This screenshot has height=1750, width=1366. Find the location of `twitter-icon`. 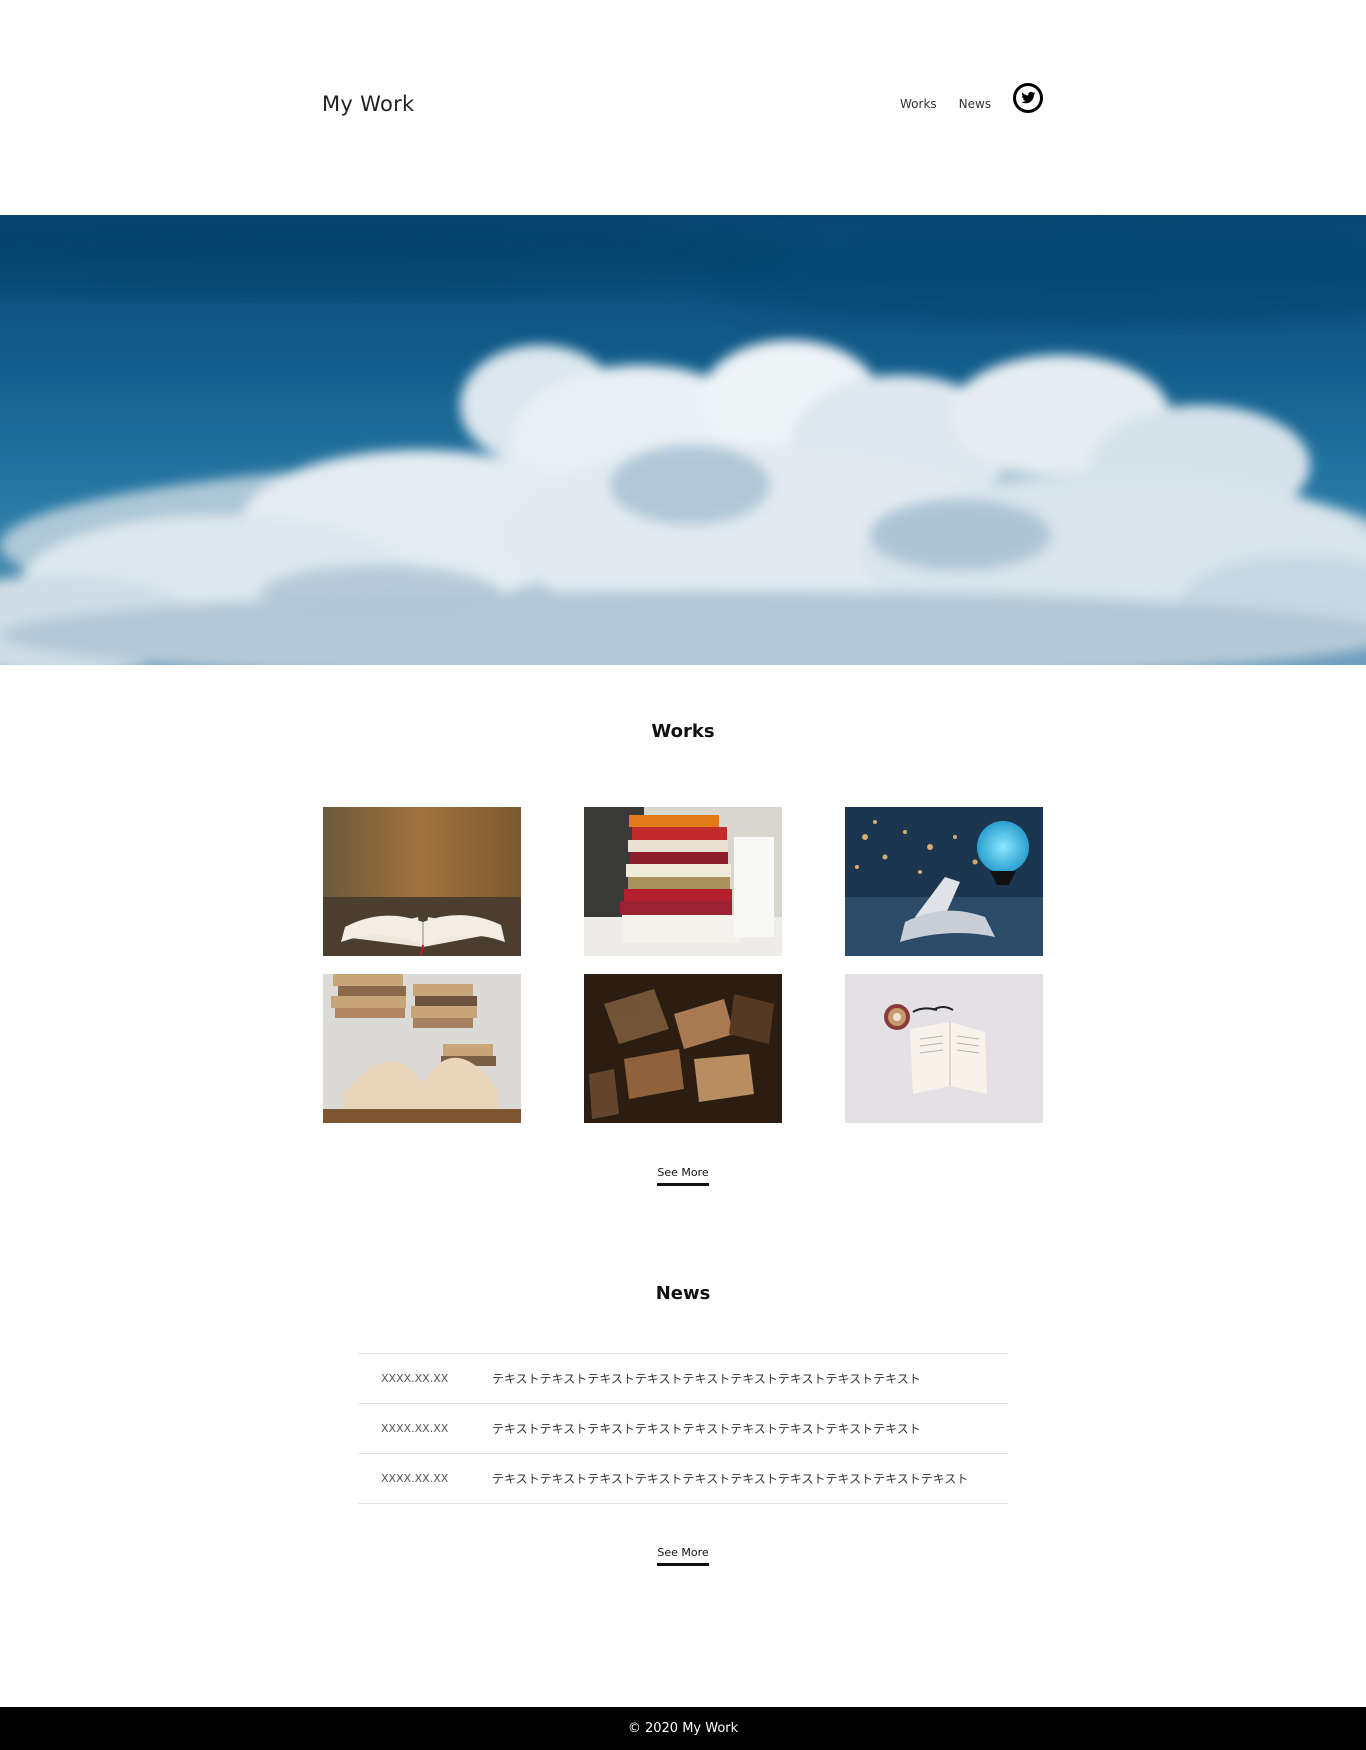

twitter-icon is located at coordinates (1028, 98).